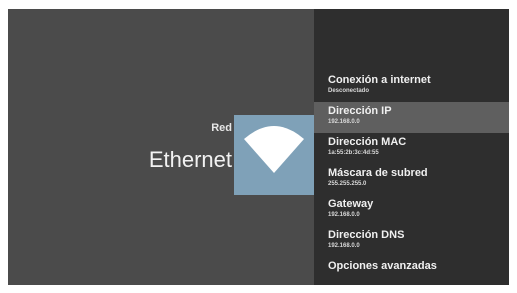  I want to click on menu-item-mac-address: Dirección MAC 1a:55:2b:3c:4d:55, so click(411, 148).